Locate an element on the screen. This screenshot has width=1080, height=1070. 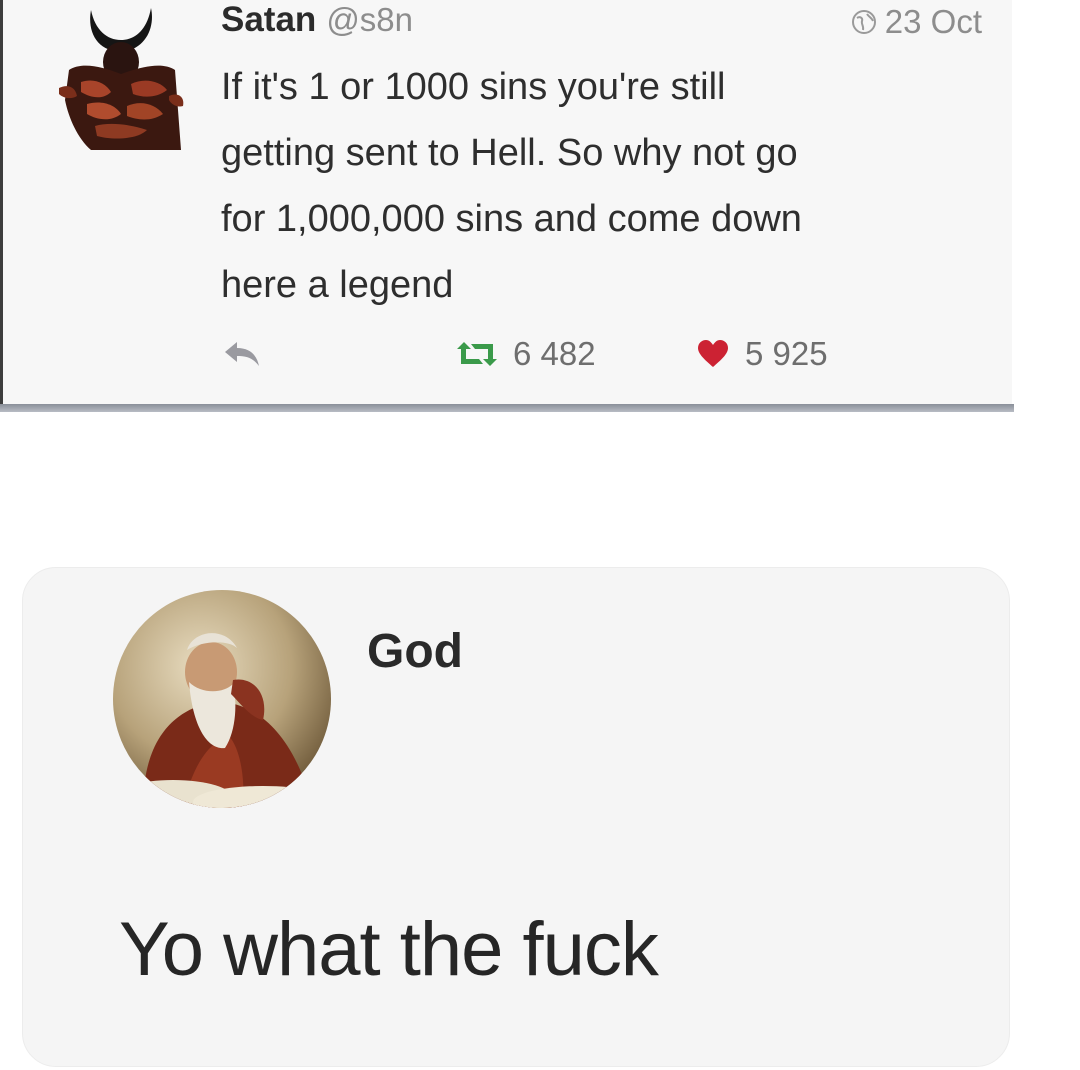
tweet-timestamp: 23 Oct is located at coordinates (916, 22).